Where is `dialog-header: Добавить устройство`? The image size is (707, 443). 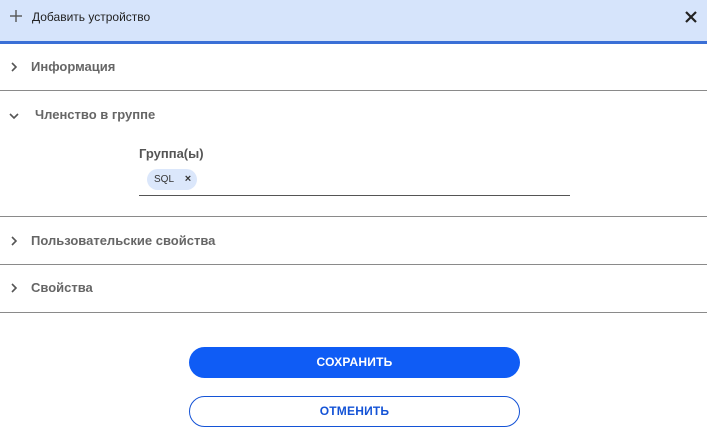
dialog-header: Добавить устройство is located at coordinates (353, 22).